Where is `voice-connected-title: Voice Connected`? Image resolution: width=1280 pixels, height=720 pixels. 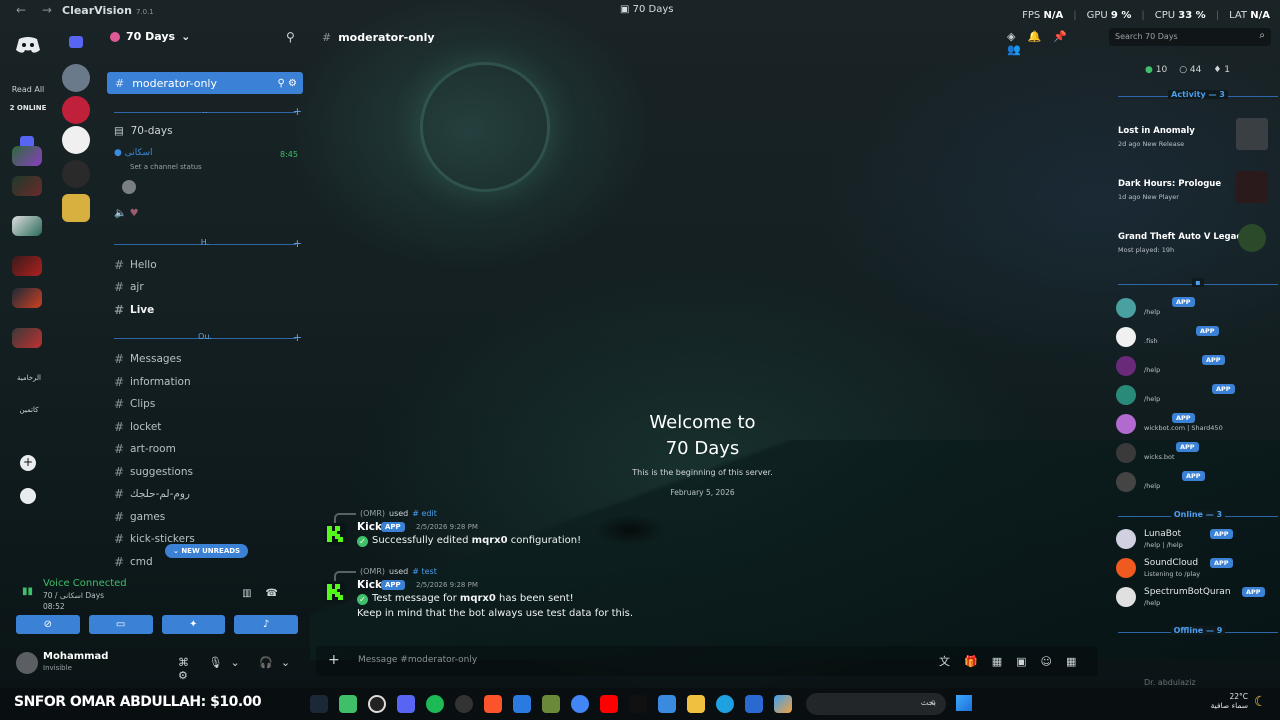 voice-connected-title: Voice Connected is located at coordinates (85, 583).